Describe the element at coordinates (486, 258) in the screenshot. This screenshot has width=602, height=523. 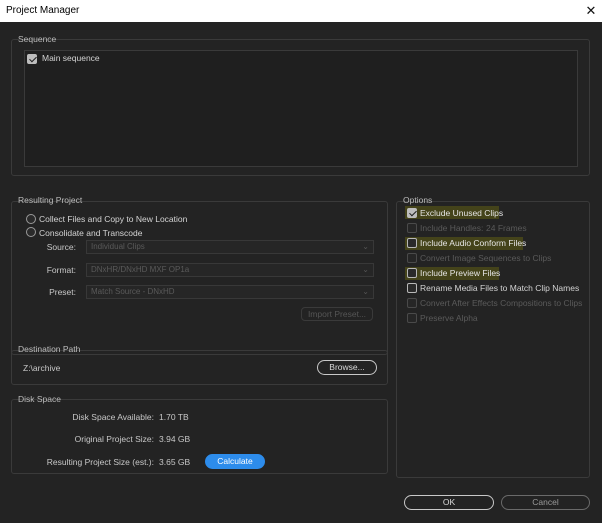
I see `convert-image-label: Convert Image Sequences to Clips` at that location.